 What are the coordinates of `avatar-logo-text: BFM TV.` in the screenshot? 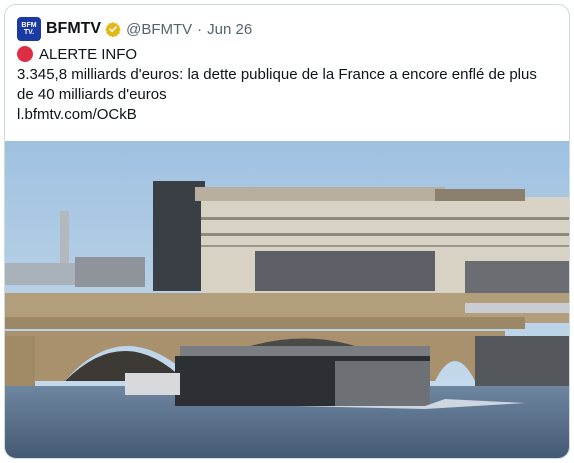 It's located at (29, 29).